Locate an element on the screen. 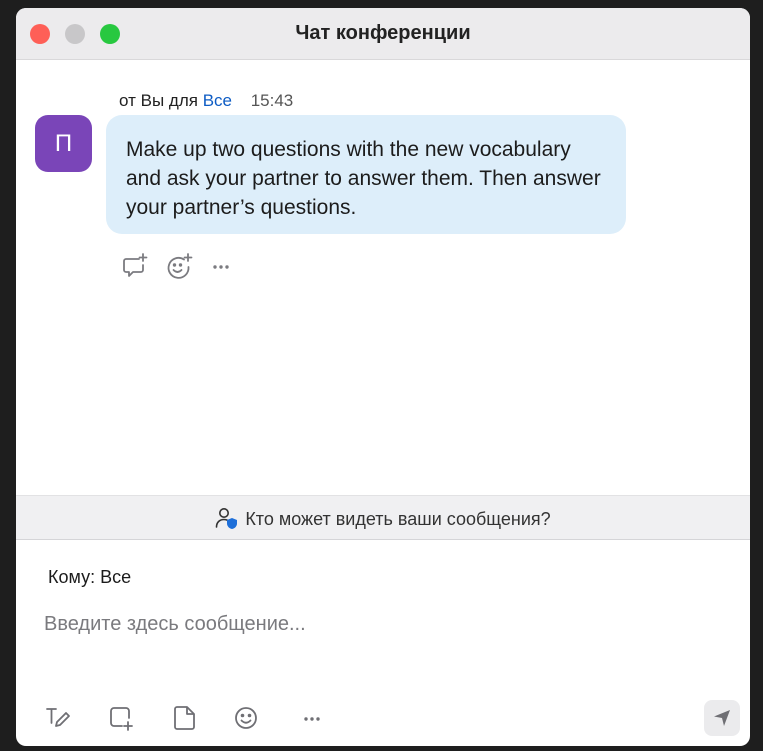 This screenshot has width=763, height=751. format-text-icon is located at coordinates (58, 718).